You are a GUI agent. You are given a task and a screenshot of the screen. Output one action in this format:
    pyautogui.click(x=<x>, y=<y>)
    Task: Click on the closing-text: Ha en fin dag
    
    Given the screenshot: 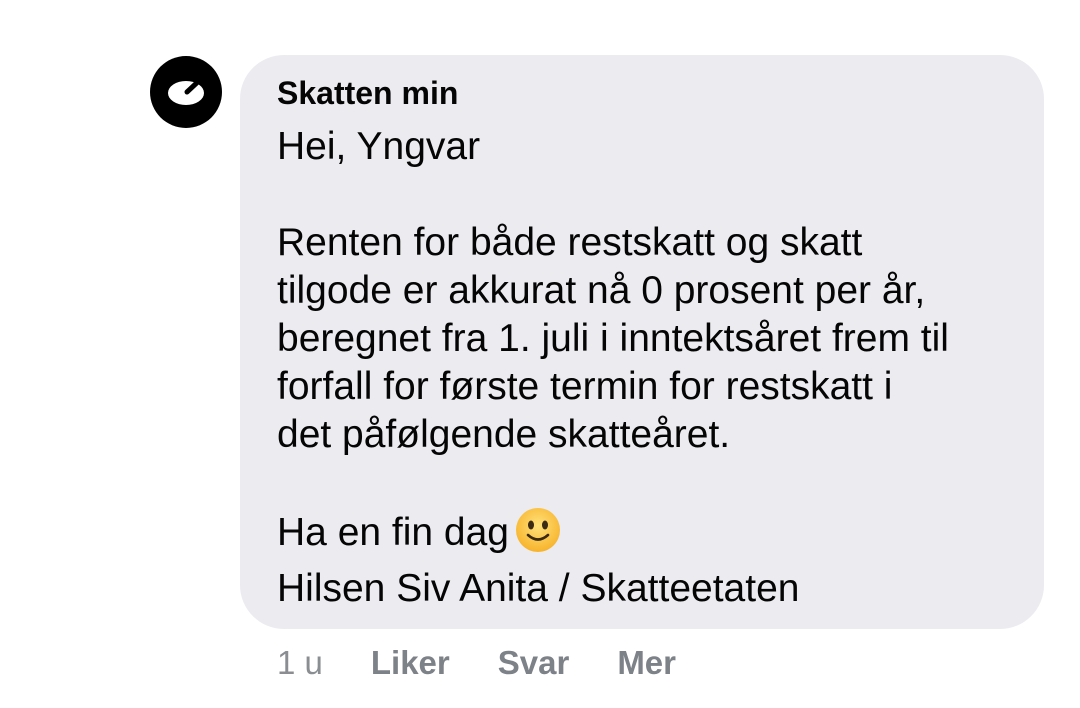 What is the action you would take?
    pyautogui.click(x=393, y=532)
    